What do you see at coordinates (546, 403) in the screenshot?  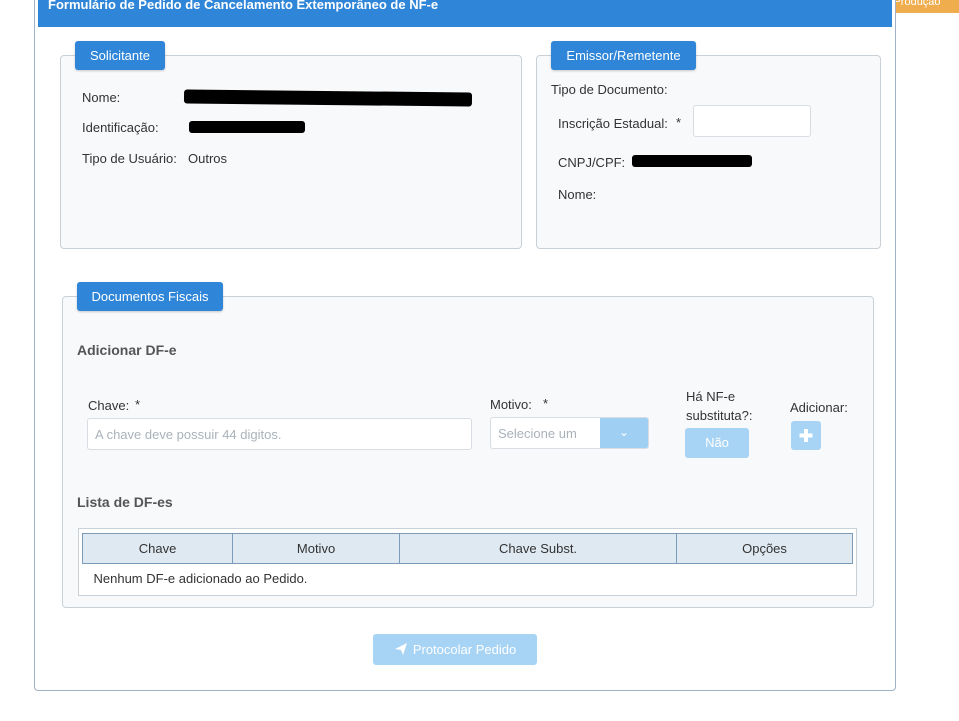 I see `motivo-required-mark: *` at bounding box center [546, 403].